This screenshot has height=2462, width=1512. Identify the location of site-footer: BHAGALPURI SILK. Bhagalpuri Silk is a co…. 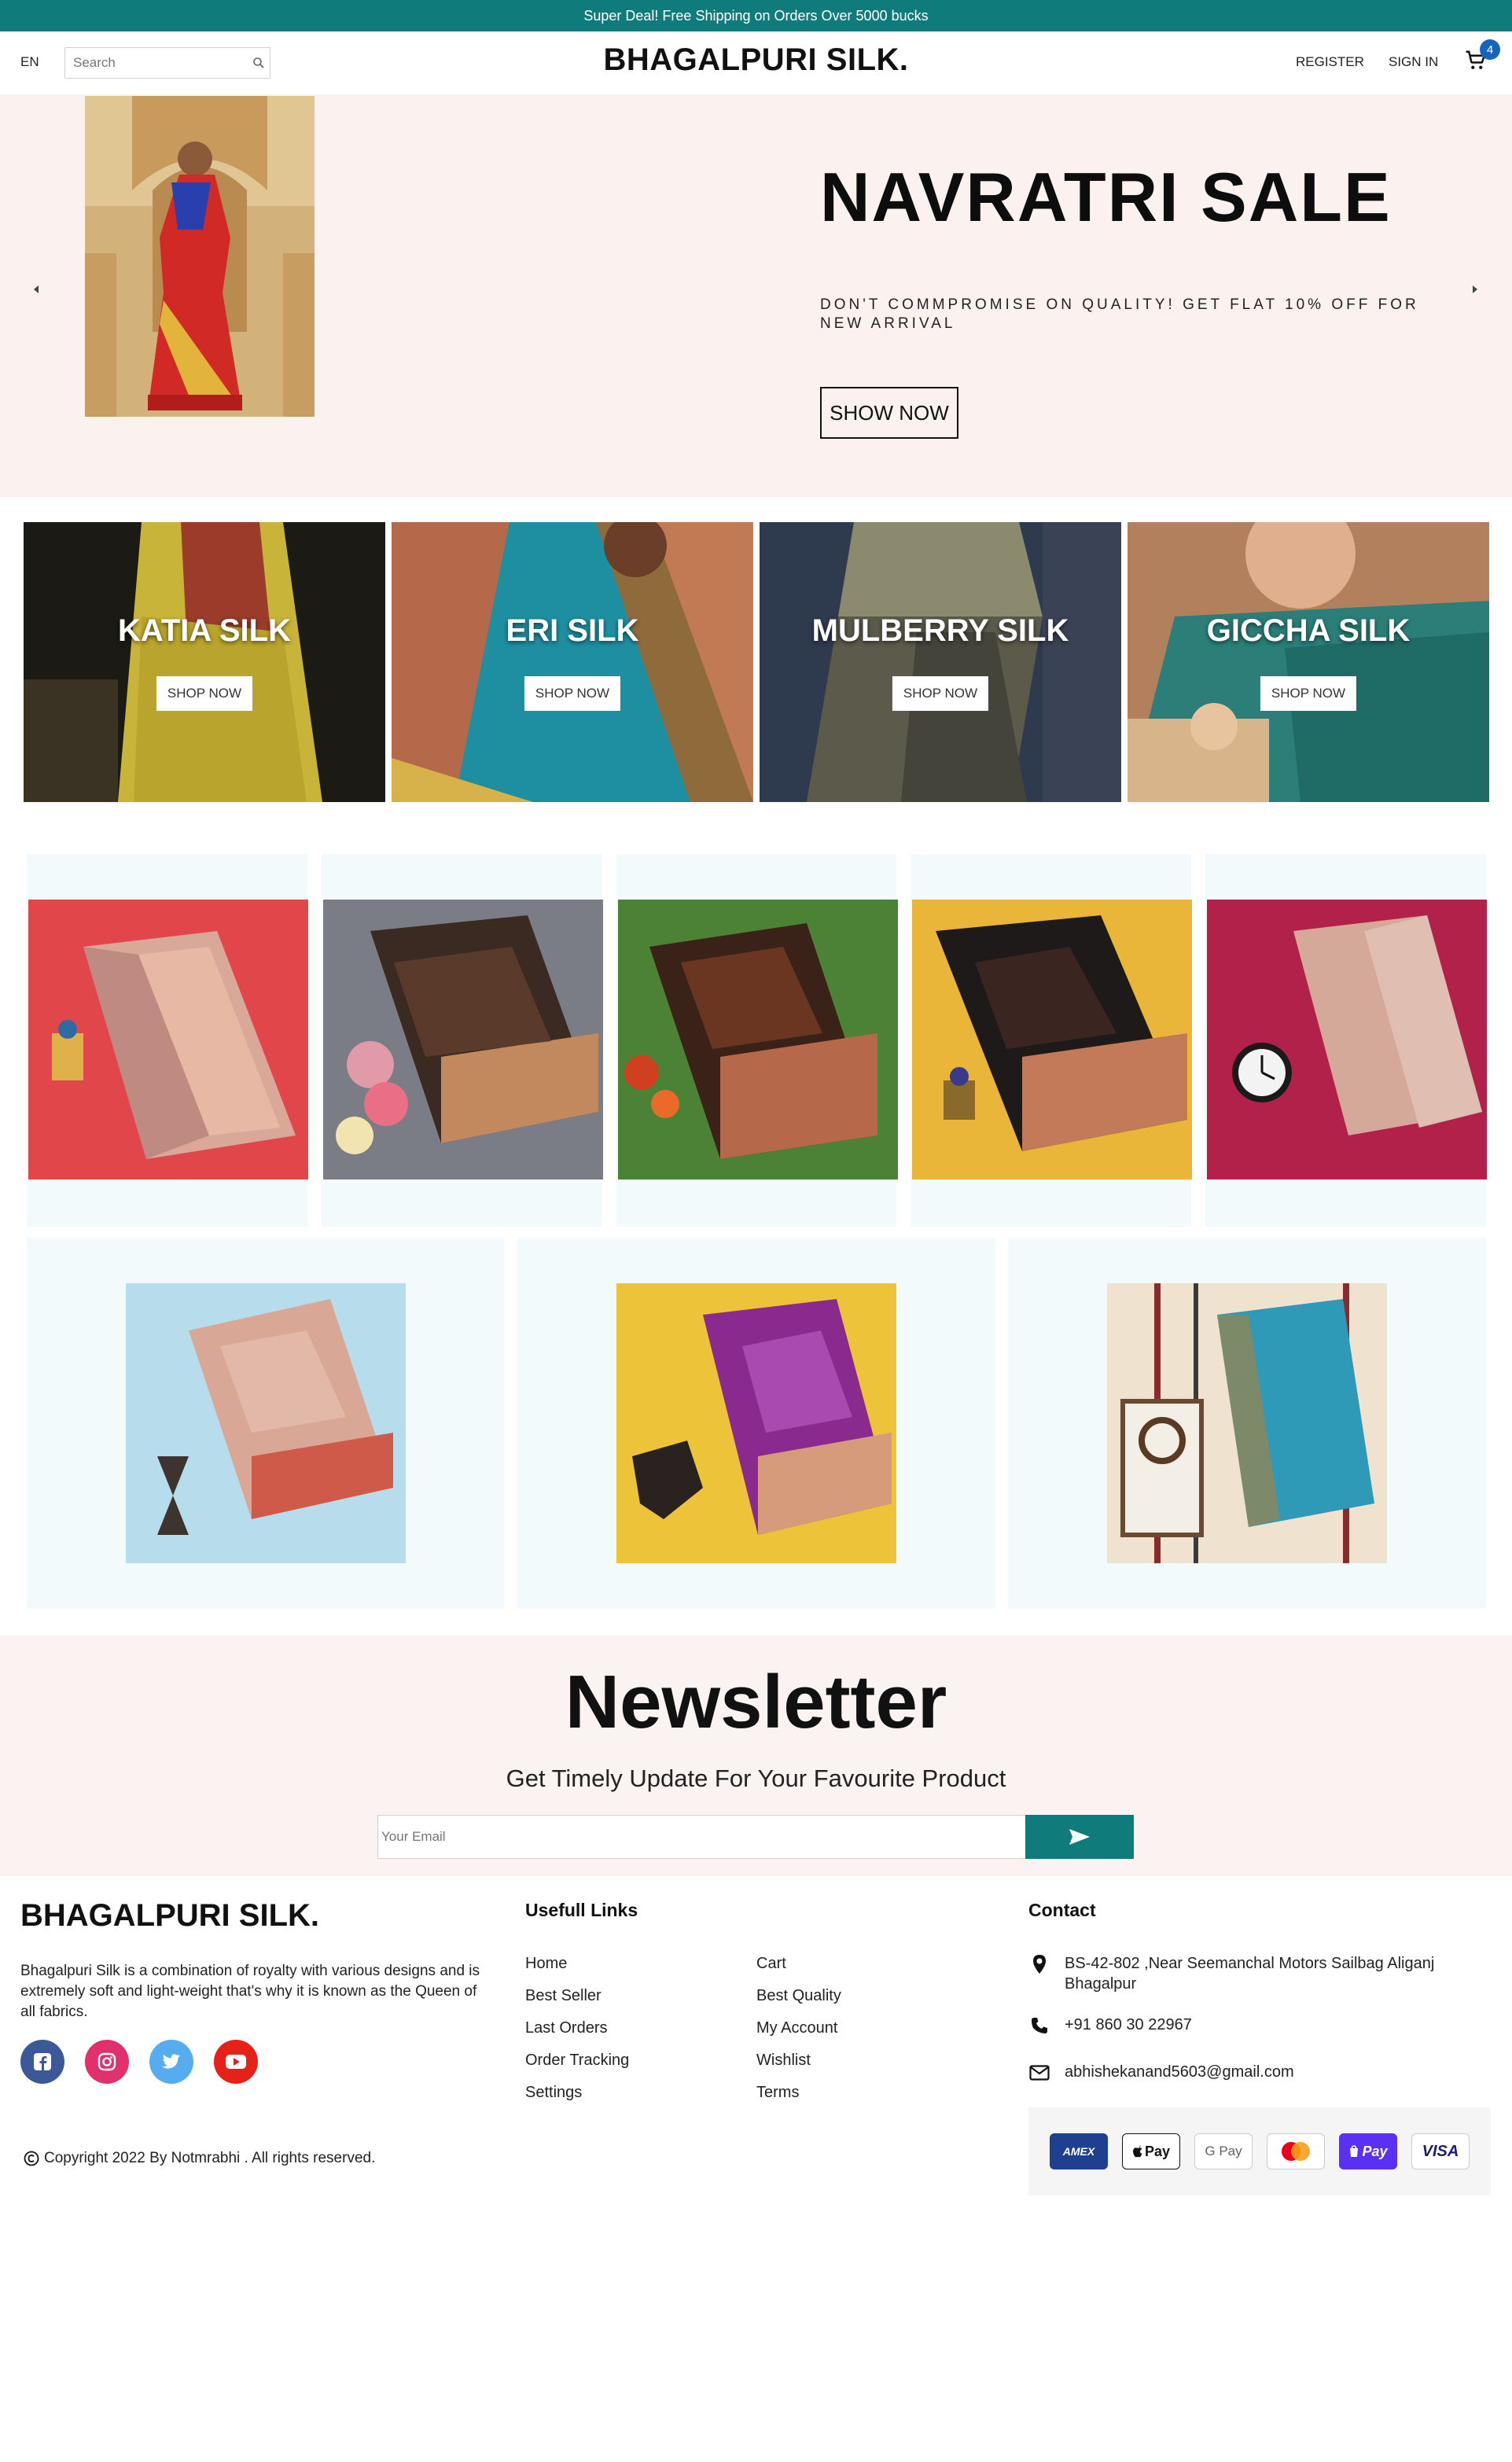
(756, 2041).